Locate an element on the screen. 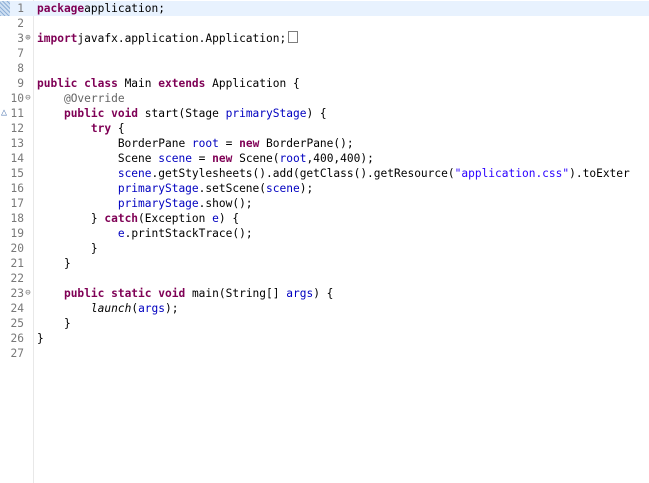 Image resolution: width=649 pixels, height=483 pixels. line-number: 22 is located at coordinates (17, 278).